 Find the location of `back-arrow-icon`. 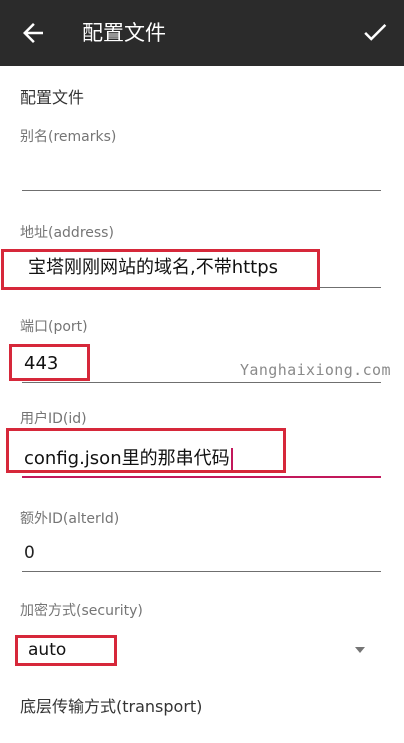

back-arrow-icon is located at coordinates (33, 33).